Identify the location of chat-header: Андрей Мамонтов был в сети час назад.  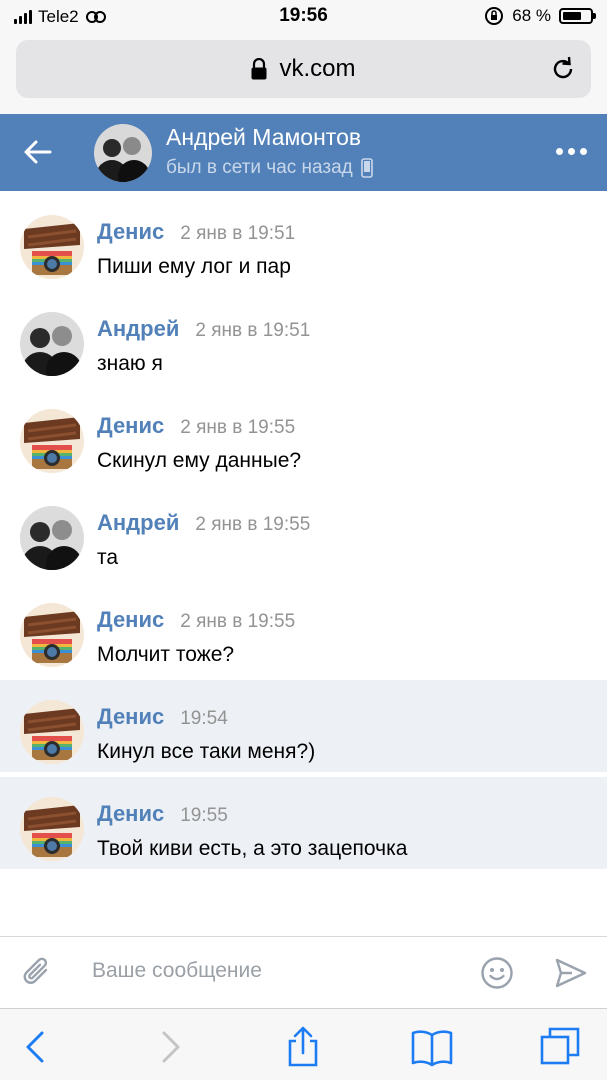
(303, 152).